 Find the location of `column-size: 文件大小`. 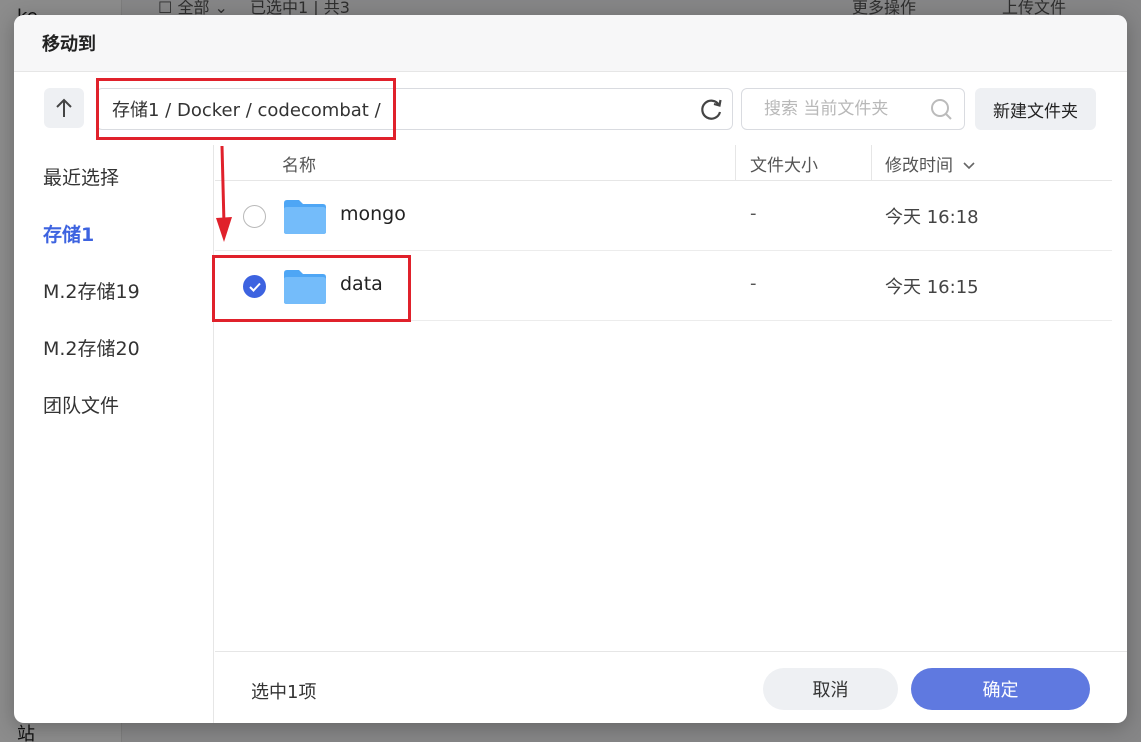

column-size: 文件大小 is located at coordinates (784, 163).